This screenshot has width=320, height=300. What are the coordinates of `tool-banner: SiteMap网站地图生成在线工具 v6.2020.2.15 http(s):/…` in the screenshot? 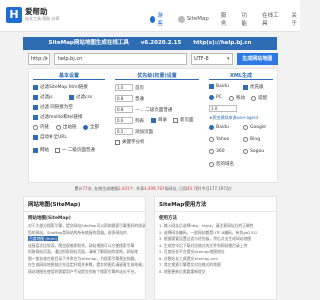 It's located at (150, 43).